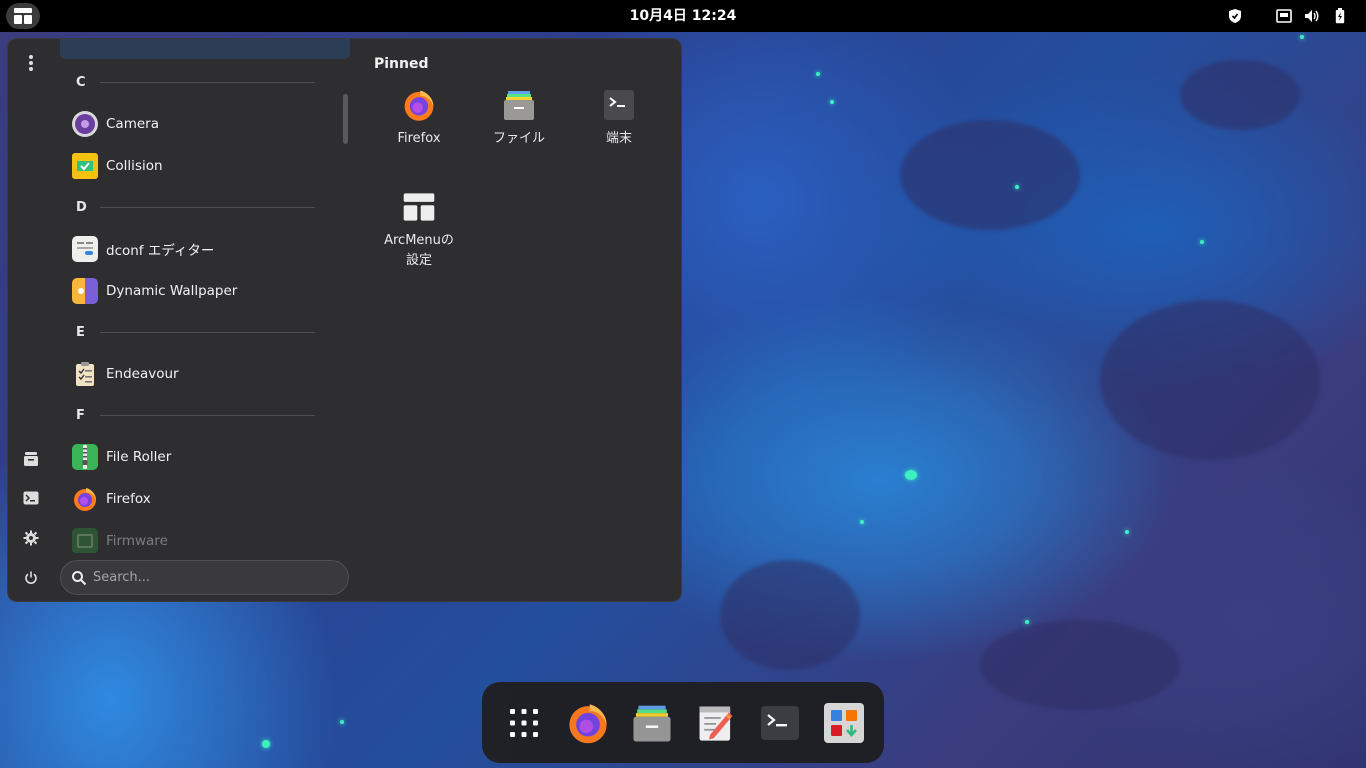  I want to click on app-item-firmware: Firmware, so click(120, 539).